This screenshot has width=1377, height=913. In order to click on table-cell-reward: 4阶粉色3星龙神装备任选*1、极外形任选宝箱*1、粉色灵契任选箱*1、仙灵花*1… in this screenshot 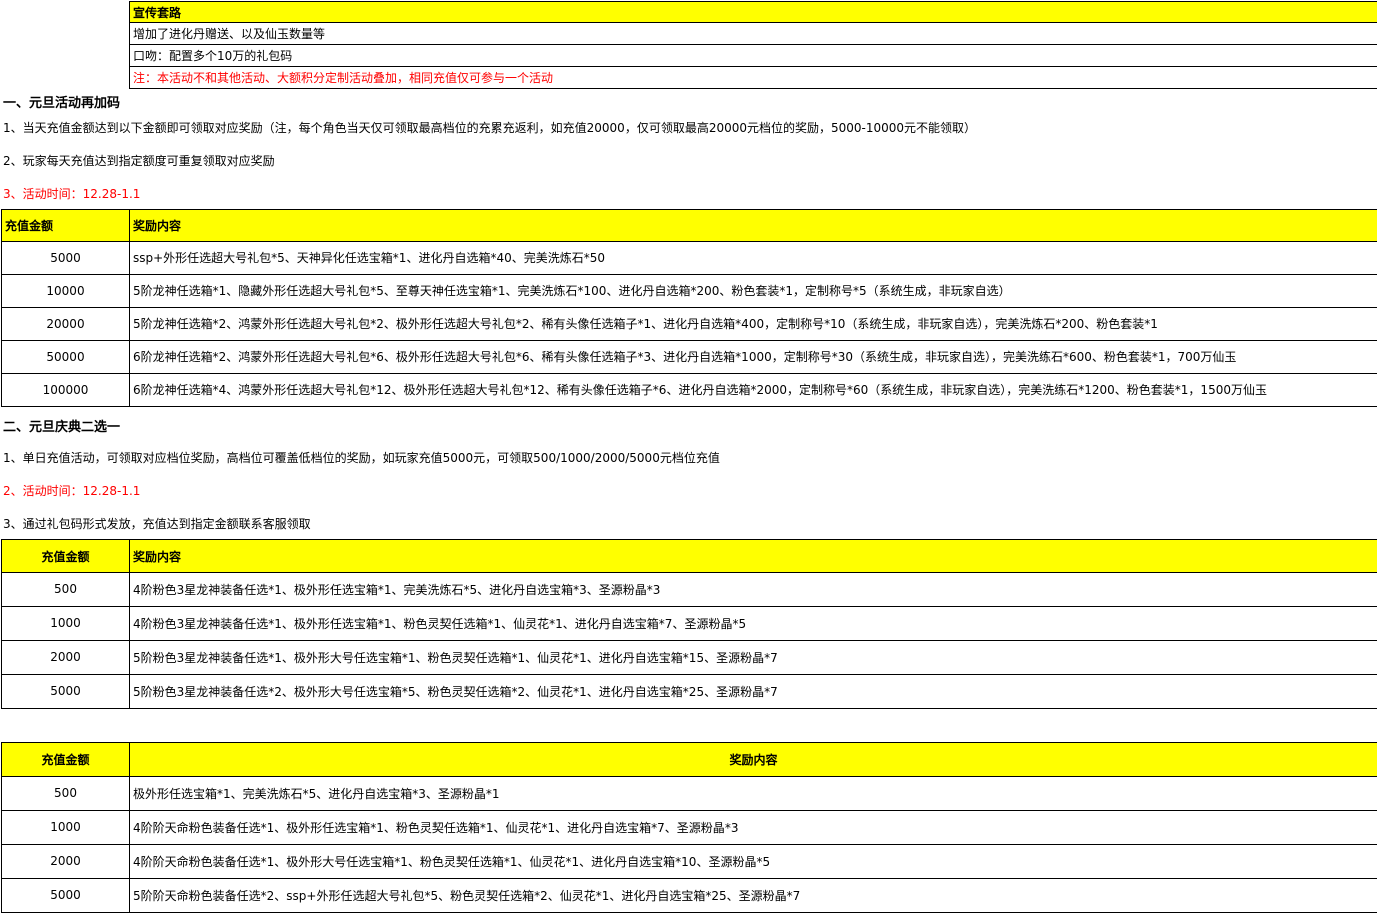, I will do `click(753, 623)`.